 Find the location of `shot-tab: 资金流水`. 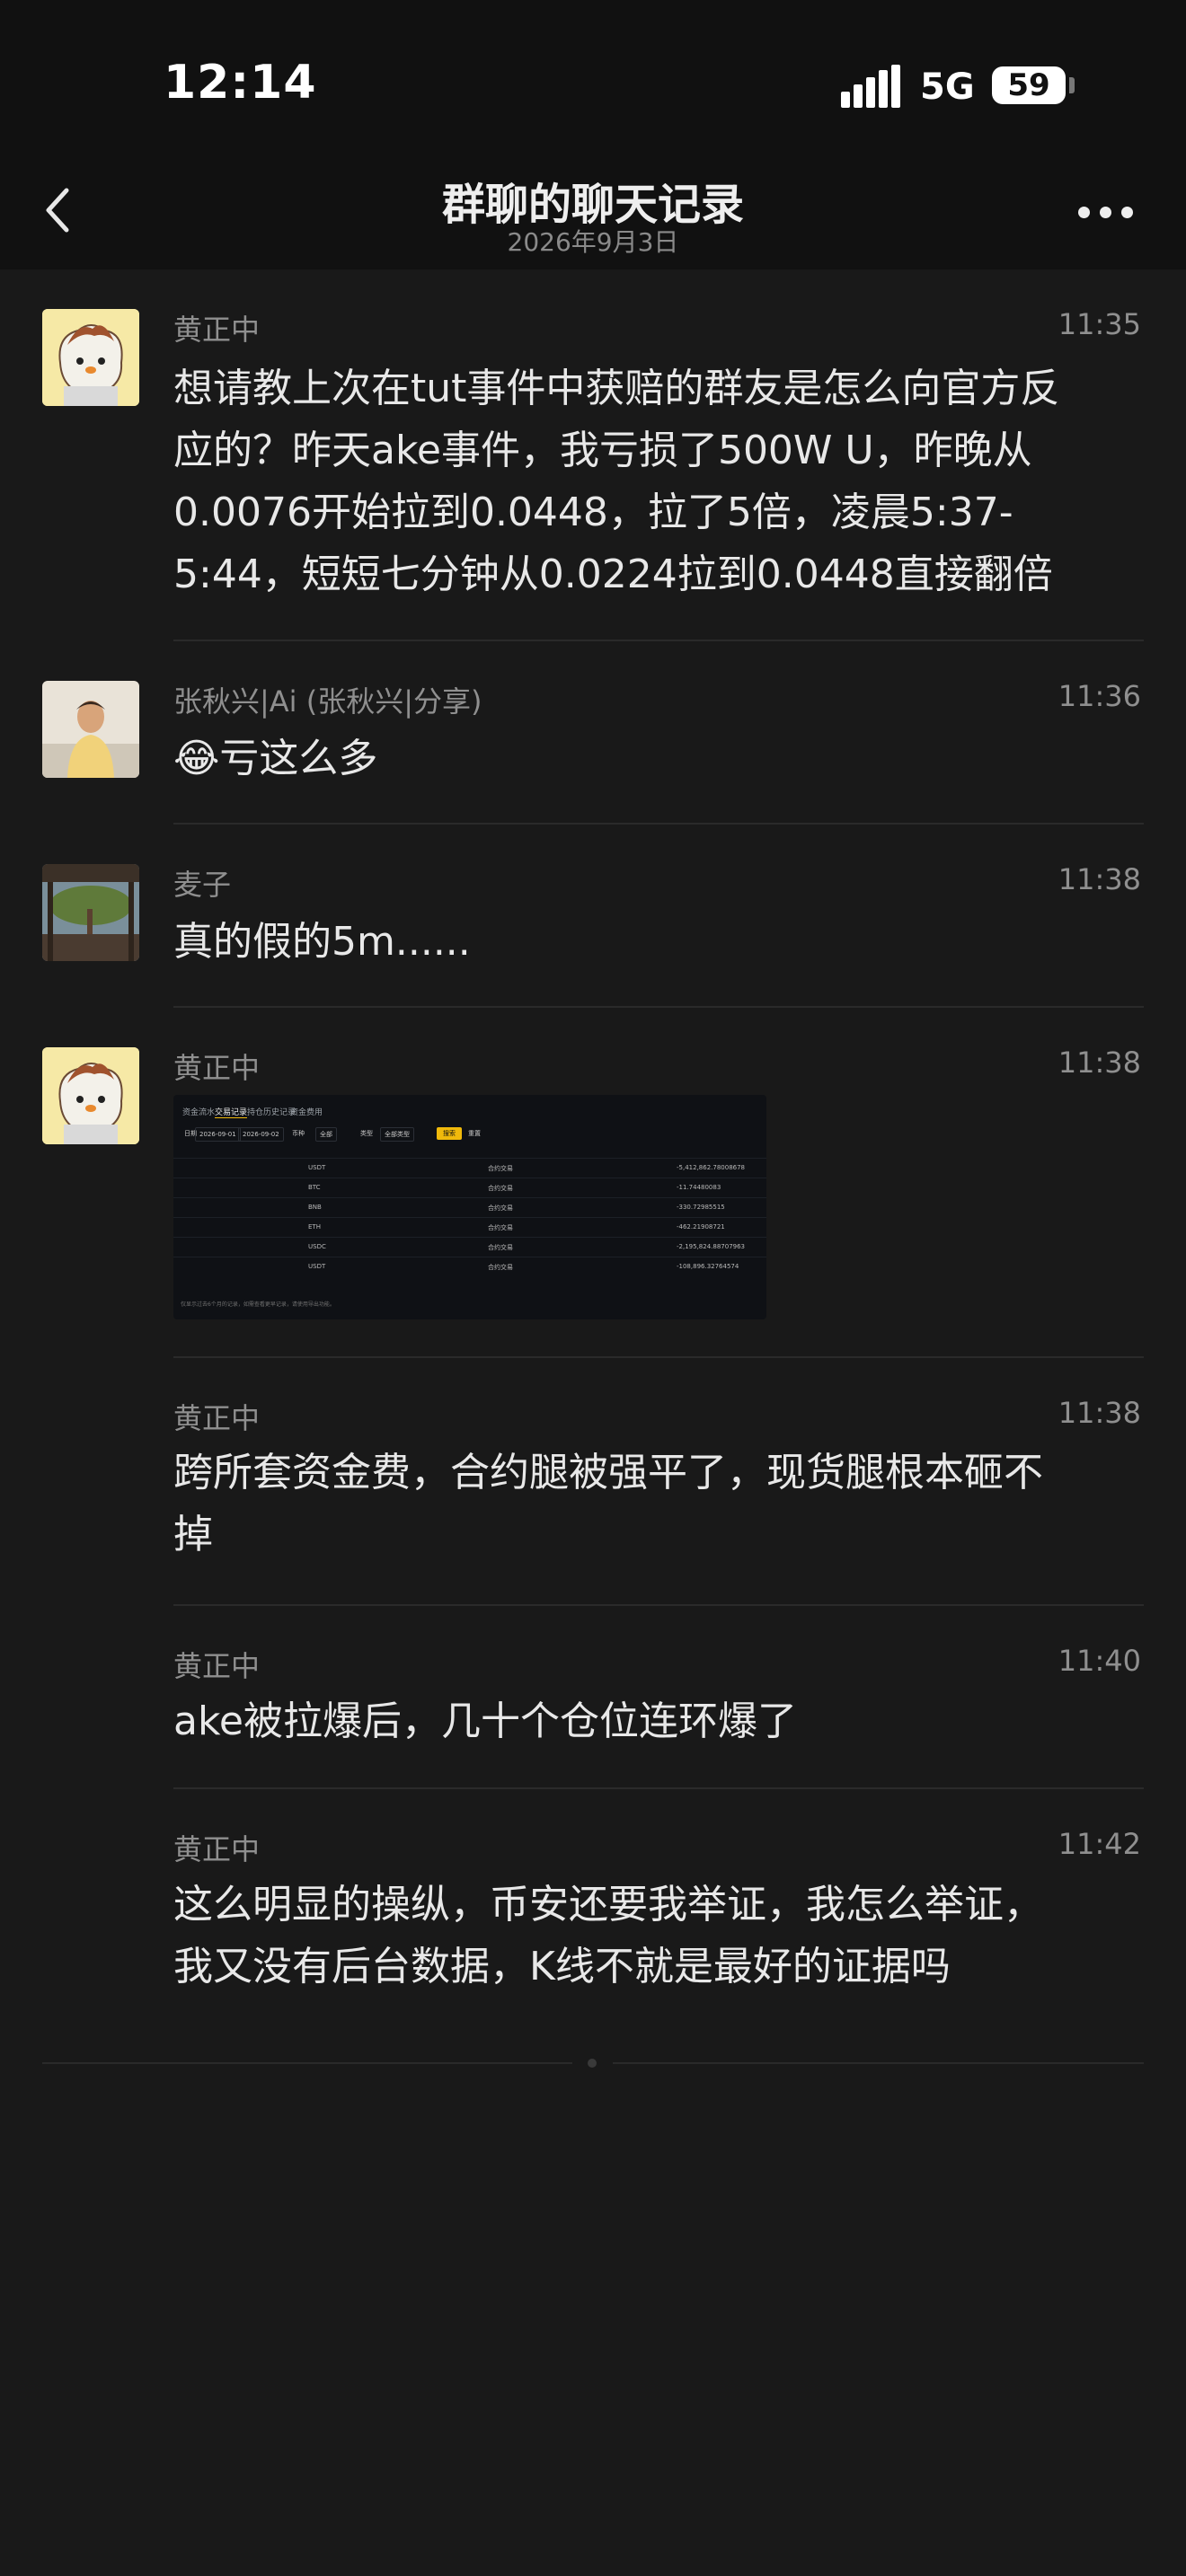

shot-tab: 资金流水 is located at coordinates (199, 1112).